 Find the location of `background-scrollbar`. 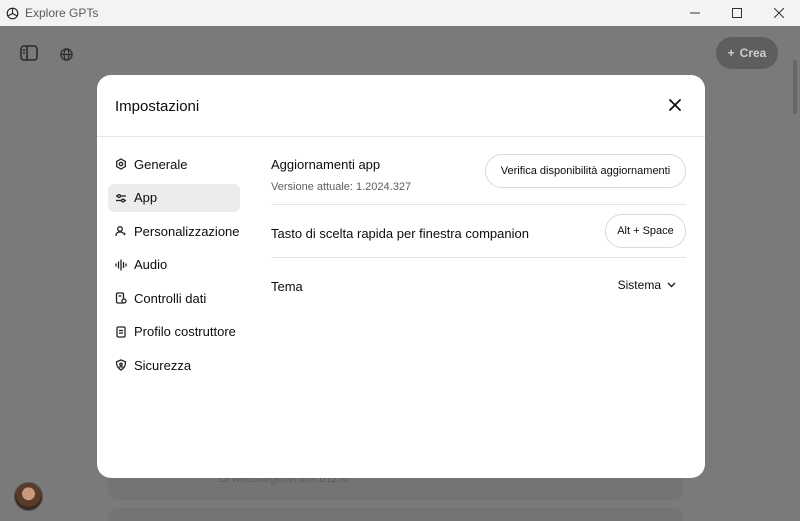

background-scrollbar is located at coordinates (795, 87).